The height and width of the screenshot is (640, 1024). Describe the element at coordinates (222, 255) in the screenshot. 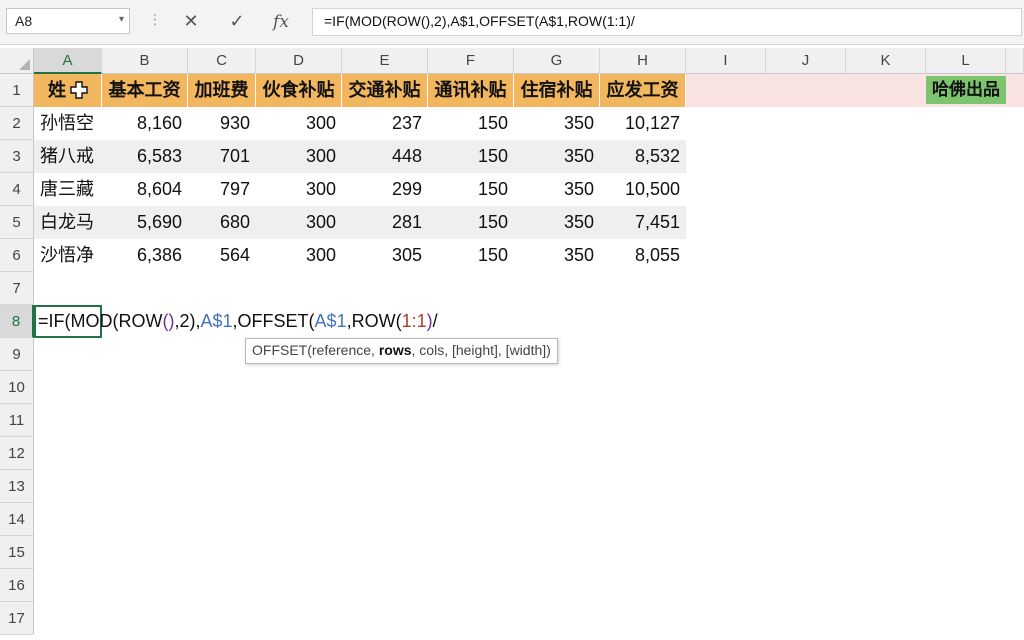

I see `cell-c6: 564` at that location.